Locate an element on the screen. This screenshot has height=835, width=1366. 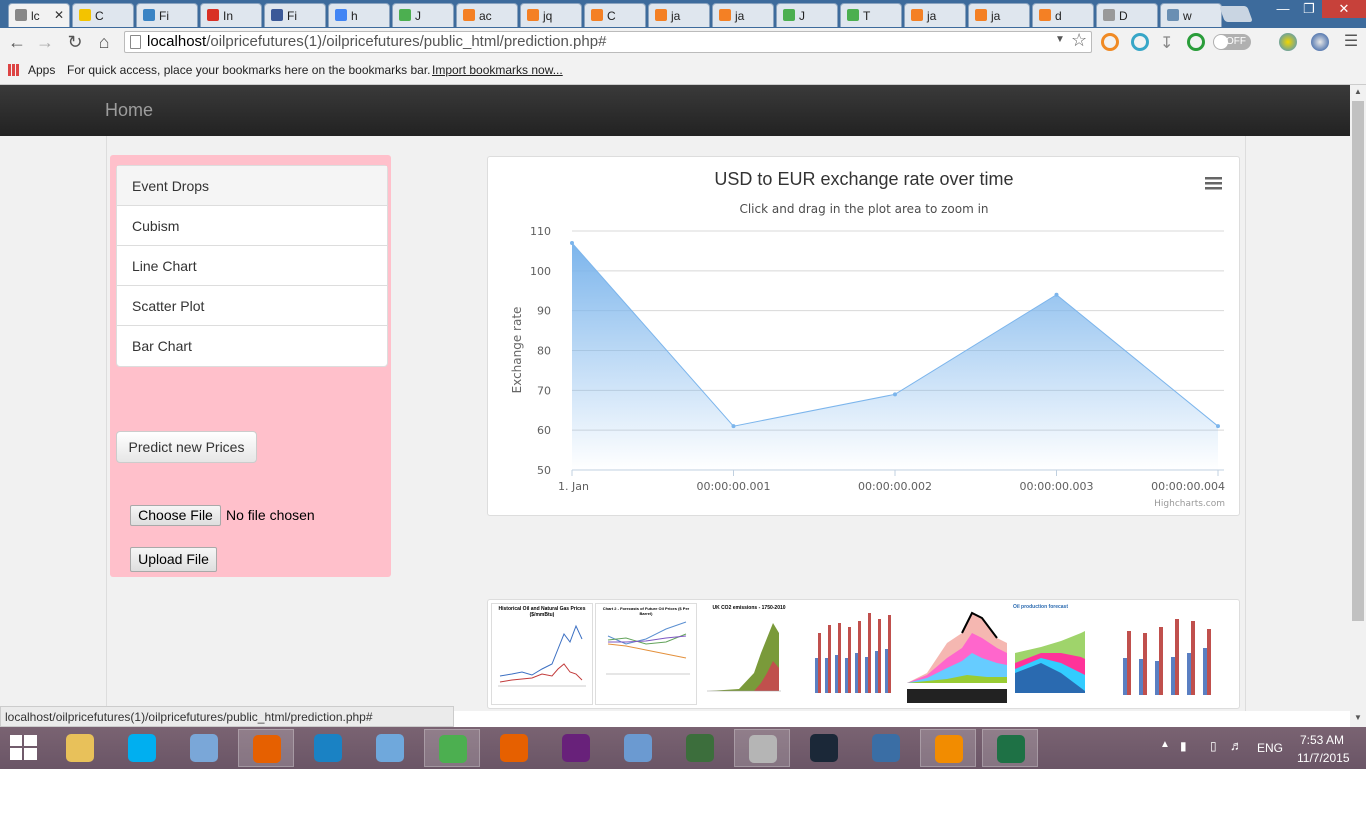
battery-icon: ▯ is located at coordinates (1213, 746).